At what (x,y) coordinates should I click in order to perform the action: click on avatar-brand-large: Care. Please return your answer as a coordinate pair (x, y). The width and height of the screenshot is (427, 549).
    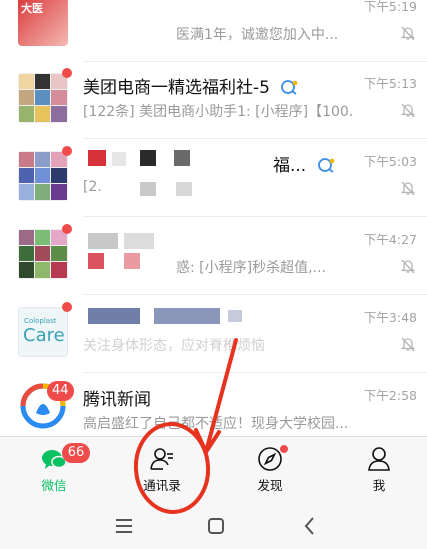
    Looking at the image, I should click on (44, 335).